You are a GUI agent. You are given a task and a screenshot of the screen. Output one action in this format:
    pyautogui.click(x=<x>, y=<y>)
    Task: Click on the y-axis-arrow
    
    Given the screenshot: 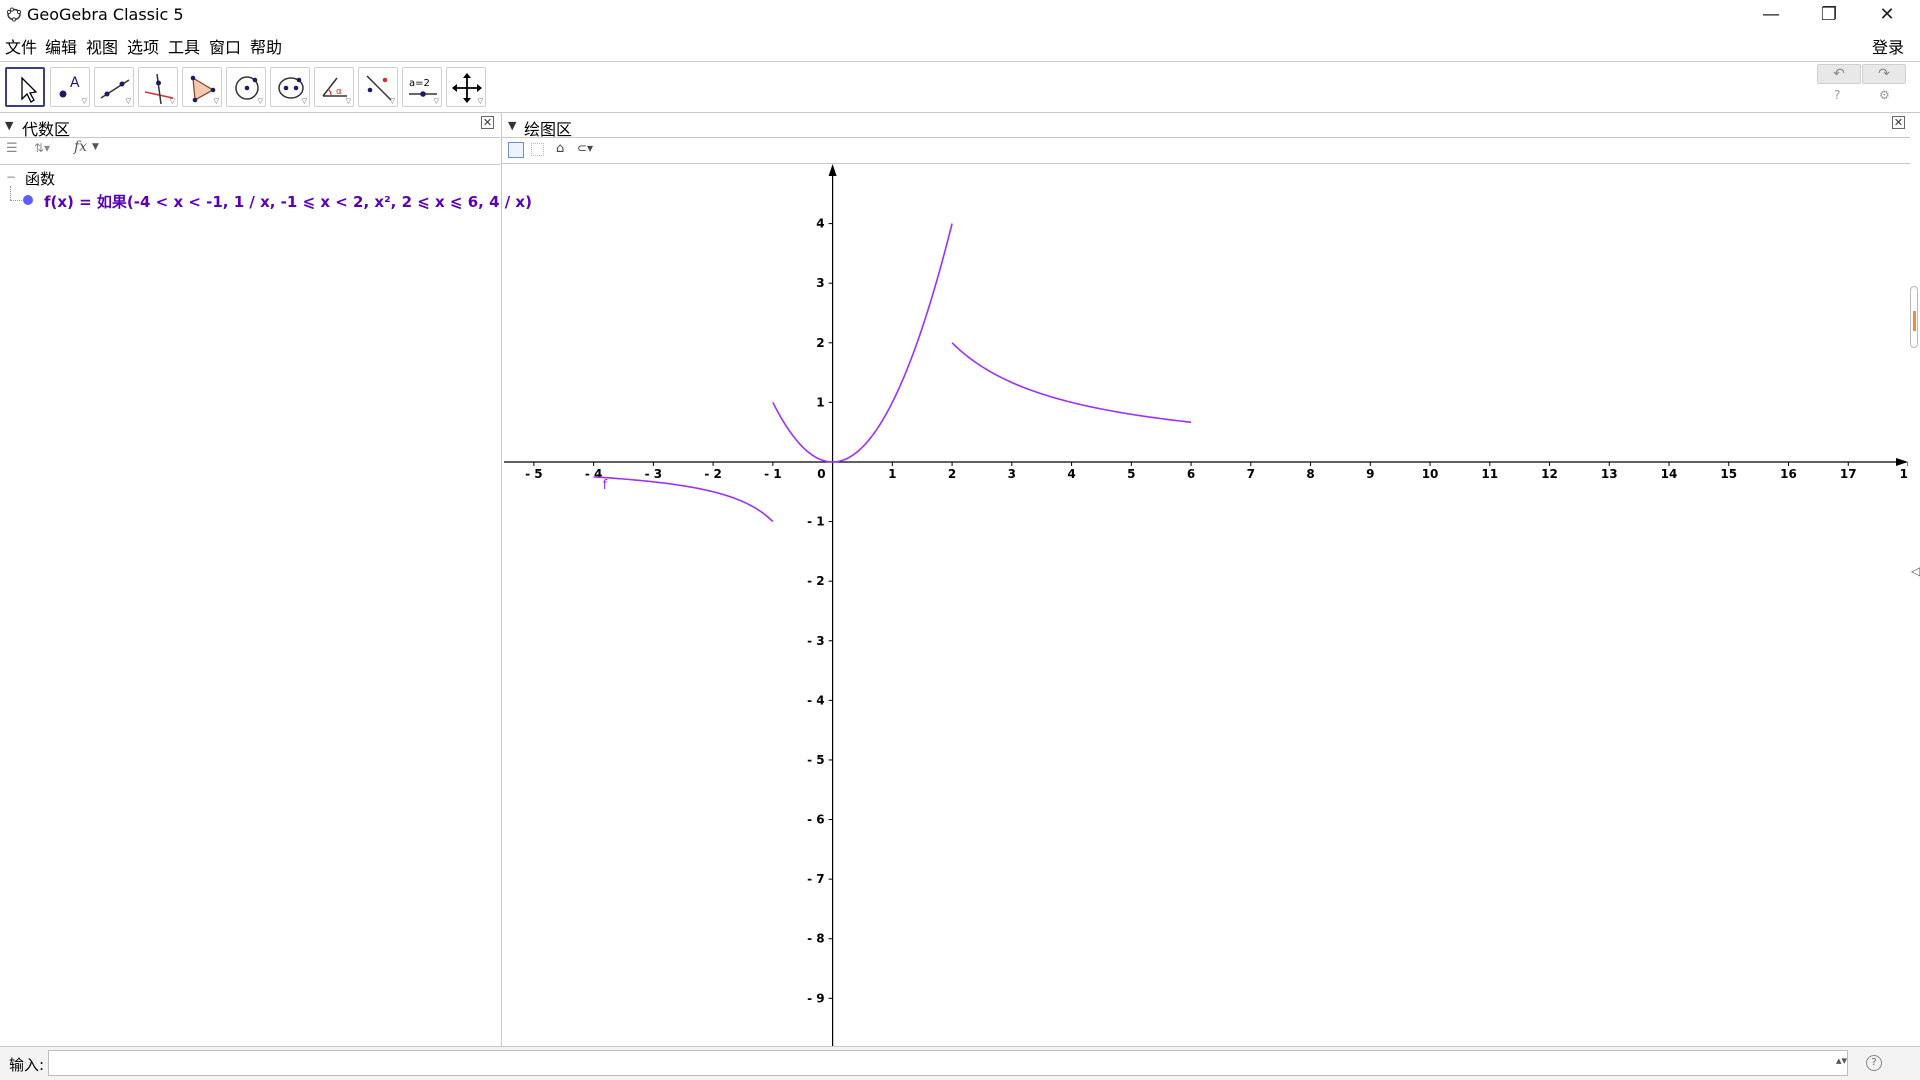 What is the action you would take?
    pyautogui.click(x=832, y=170)
    